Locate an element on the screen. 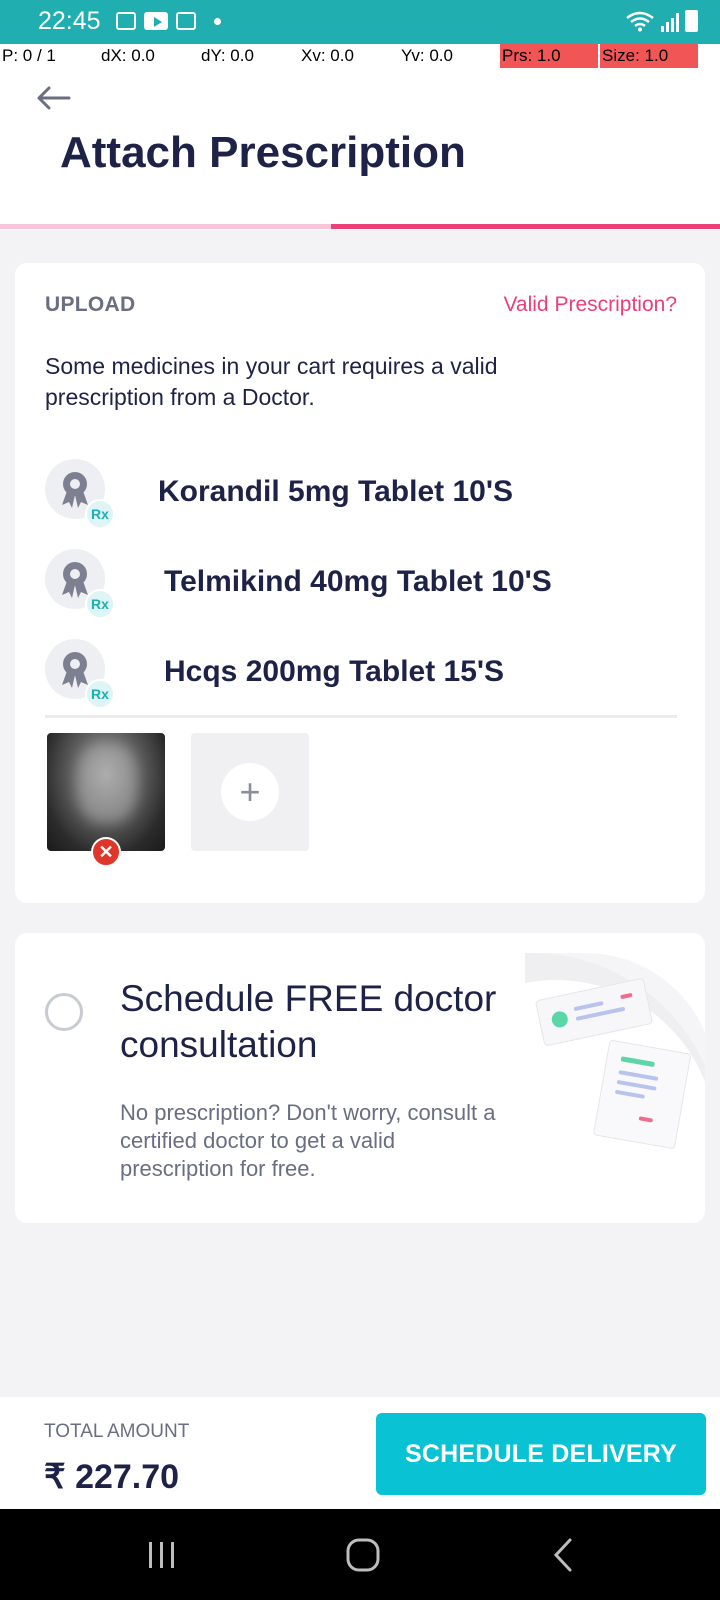 This screenshot has width=720, height=1600. medicine-item: Rx Telmikind 40mg Tablet 10'S is located at coordinates (361, 594).